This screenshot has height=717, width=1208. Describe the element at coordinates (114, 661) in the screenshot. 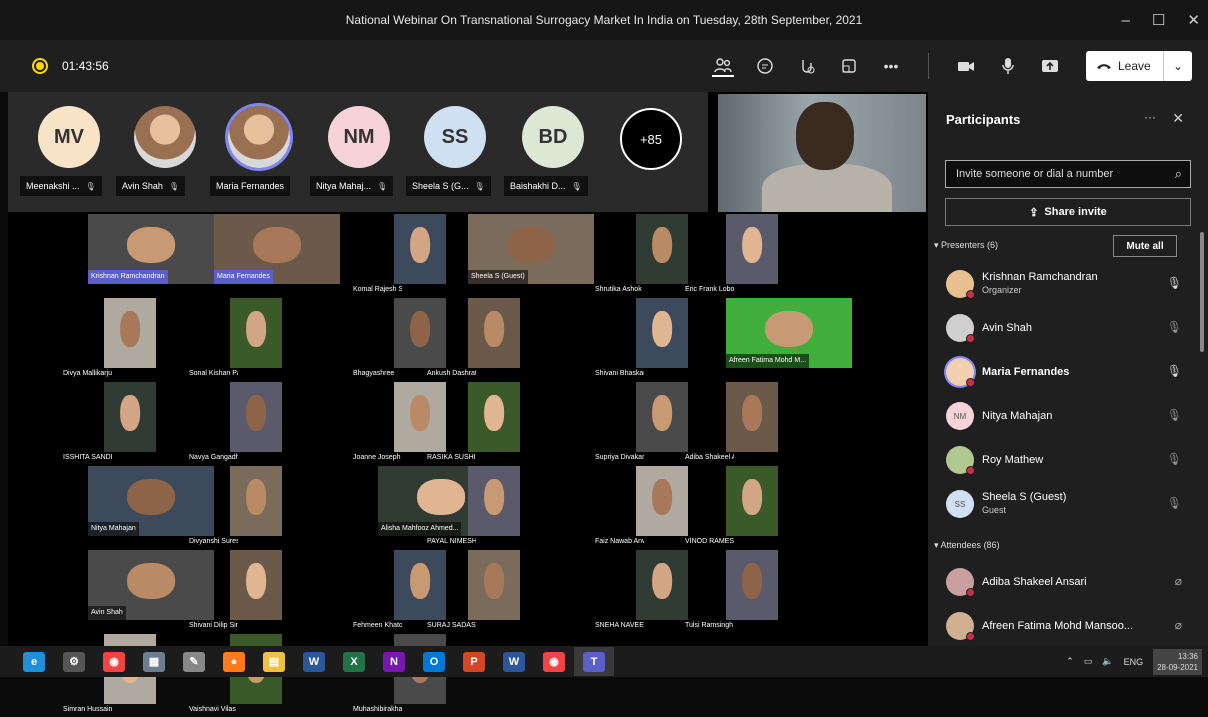

I see `chrome-taskbar-icon: ◉` at that location.